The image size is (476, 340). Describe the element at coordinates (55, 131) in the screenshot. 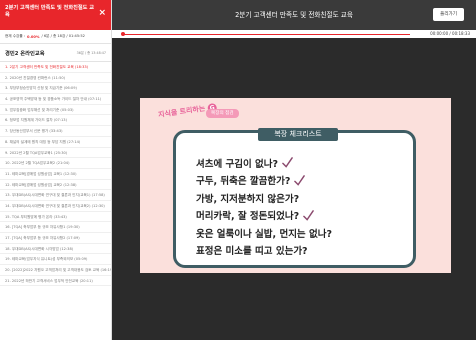

I see `chapter-item: 7. 당산동산업부서 신문 평가 (33:43)` at that location.